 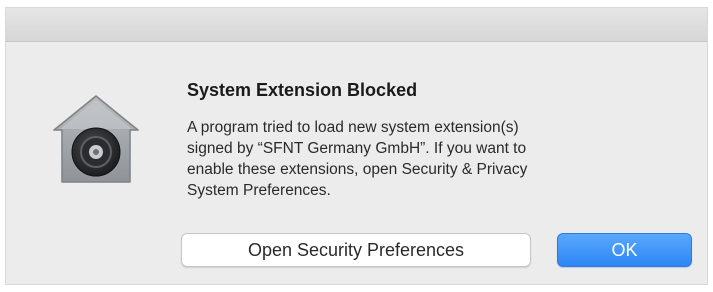 I want to click on open-security-preferences-button: Open Security Preferences, so click(x=356, y=250).